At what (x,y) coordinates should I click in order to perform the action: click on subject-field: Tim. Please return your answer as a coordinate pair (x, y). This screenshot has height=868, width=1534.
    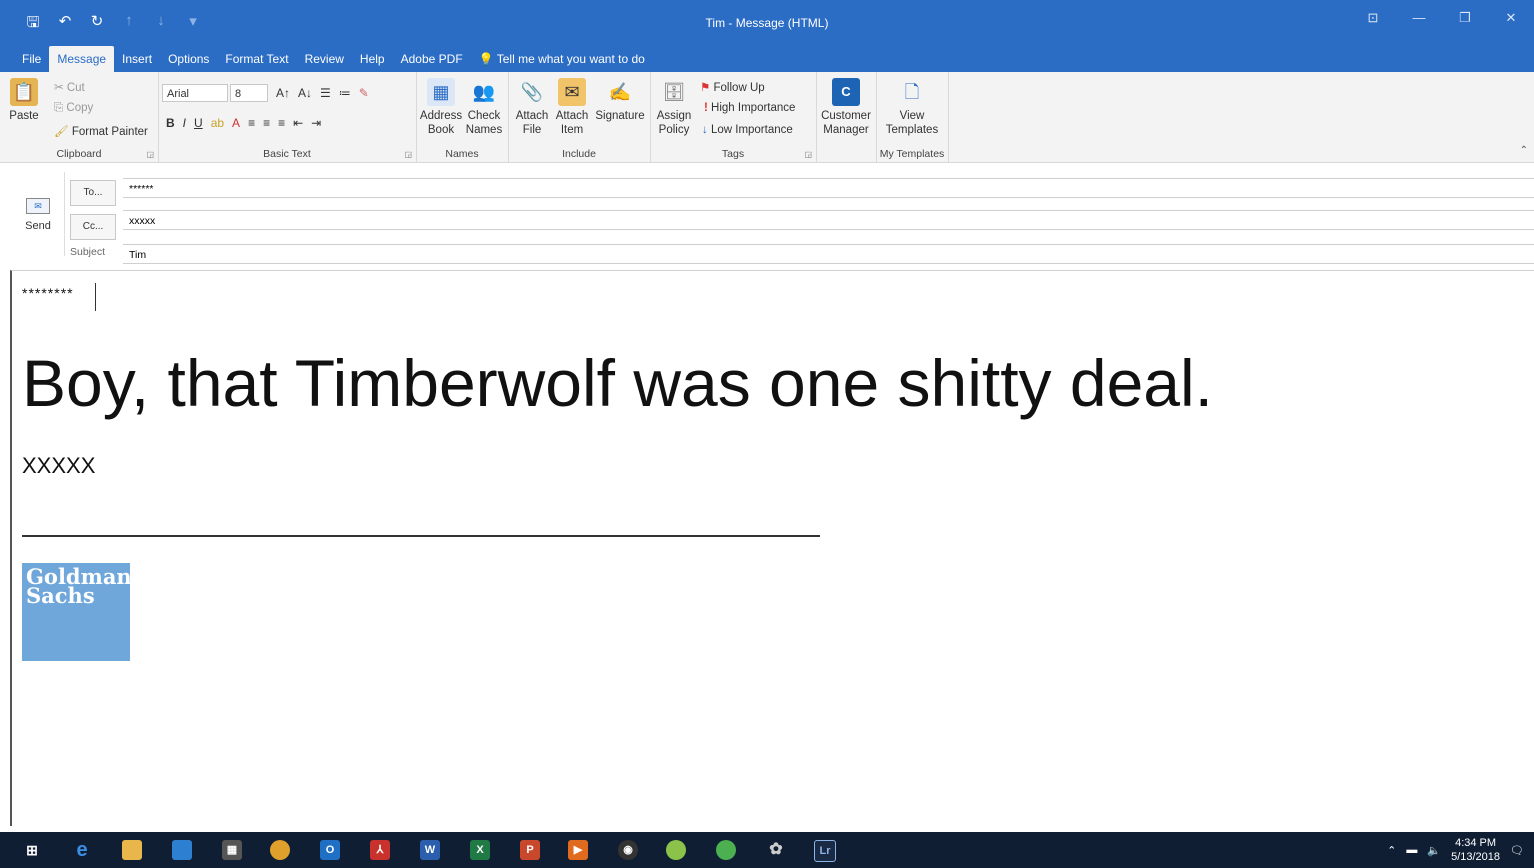
    Looking at the image, I should click on (828, 254).